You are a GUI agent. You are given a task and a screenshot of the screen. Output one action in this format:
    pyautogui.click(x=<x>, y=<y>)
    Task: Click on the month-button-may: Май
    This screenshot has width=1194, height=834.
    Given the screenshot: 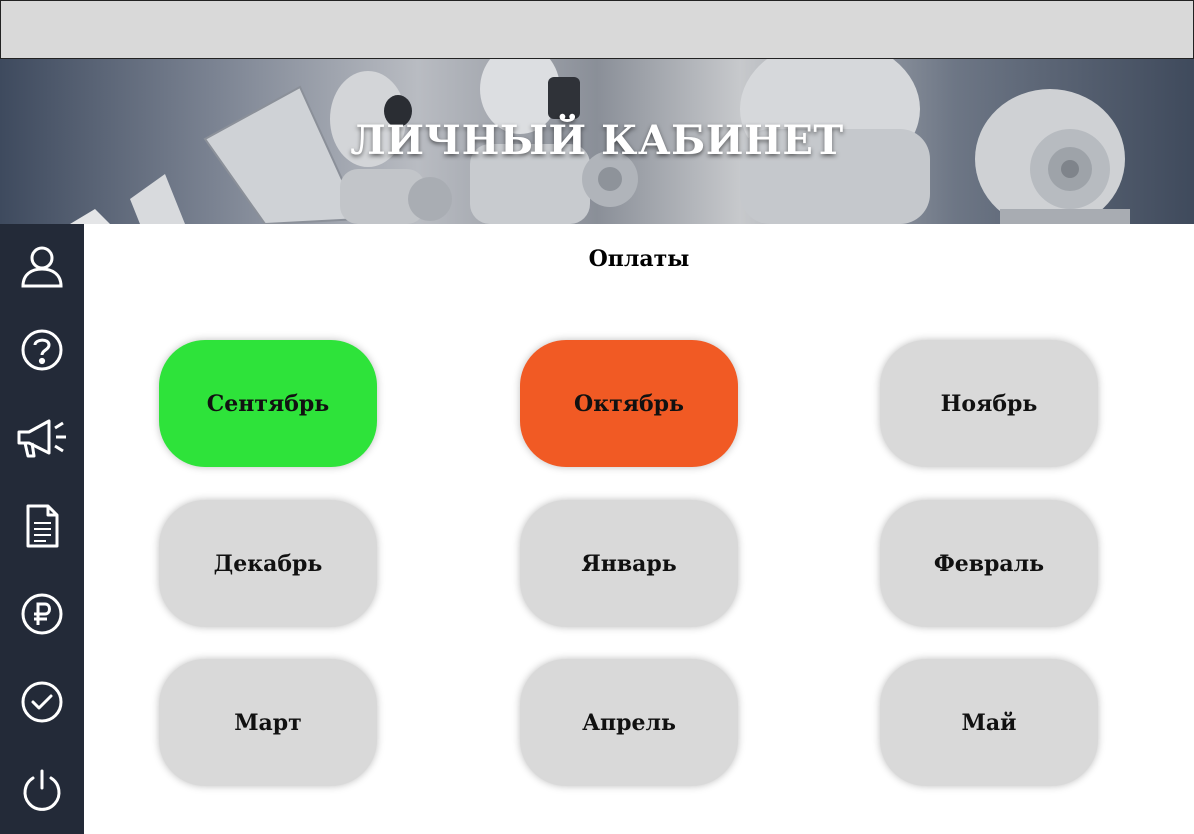 What is the action you would take?
    pyautogui.click(x=989, y=722)
    